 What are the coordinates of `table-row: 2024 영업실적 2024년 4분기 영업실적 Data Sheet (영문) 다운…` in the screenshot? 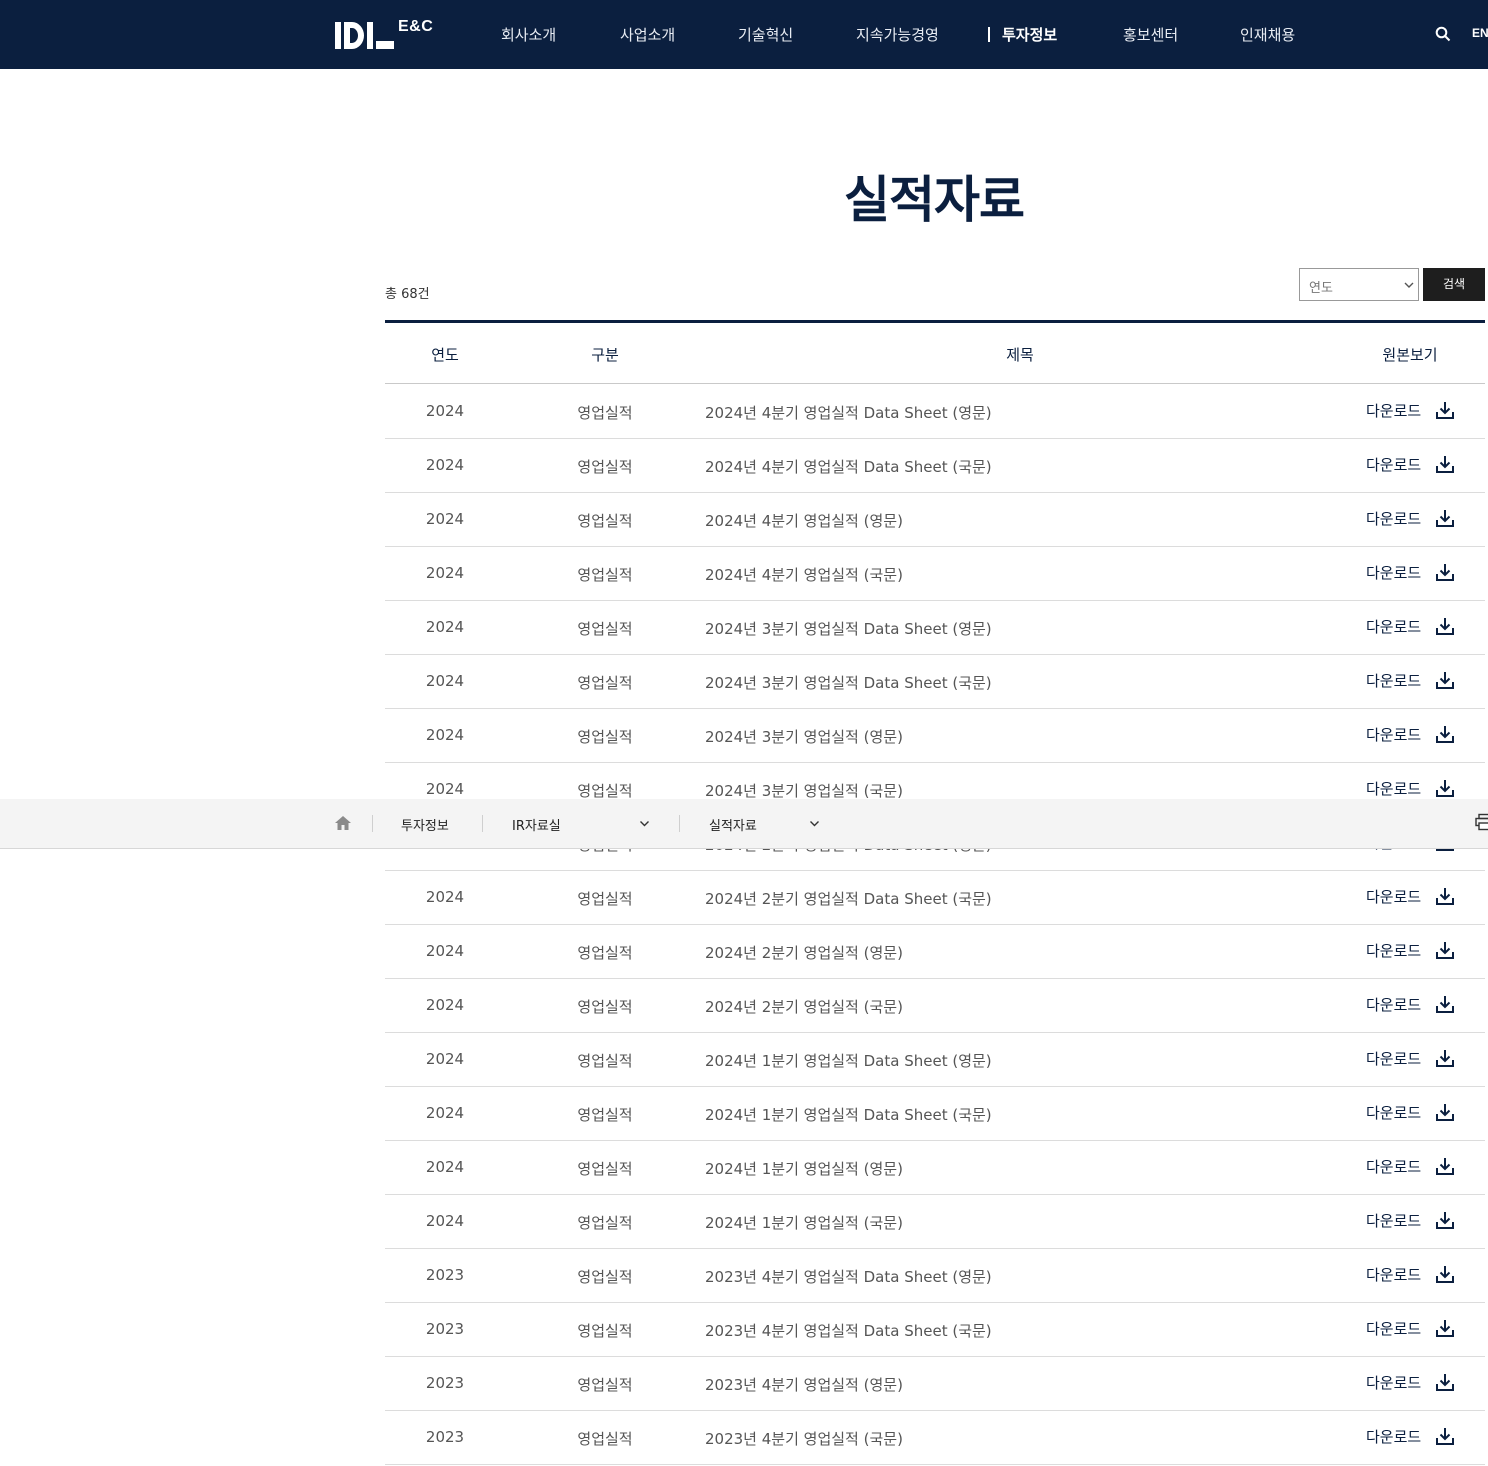 It's located at (935, 412).